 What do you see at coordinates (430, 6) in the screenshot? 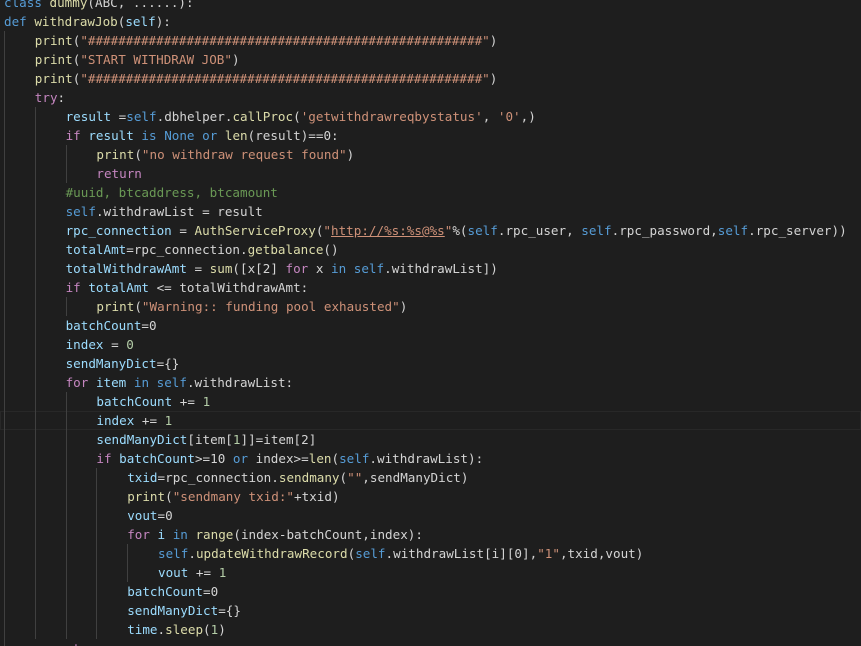
I see `code-line: class dummy(ABC, ......):` at bounding box center [430, 6].